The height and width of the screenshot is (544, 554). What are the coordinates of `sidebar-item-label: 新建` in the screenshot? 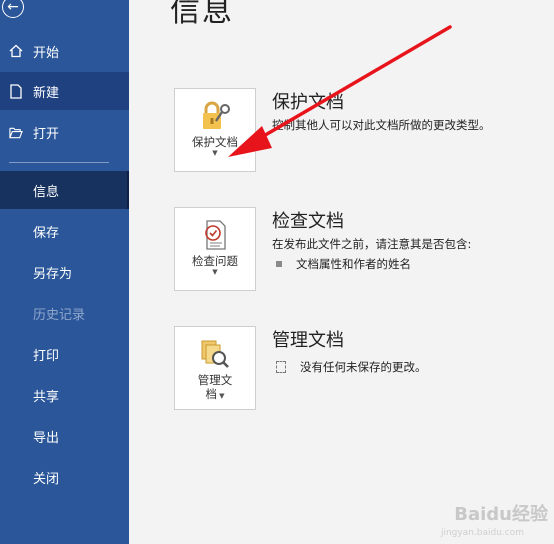 It's located at (46, 93).